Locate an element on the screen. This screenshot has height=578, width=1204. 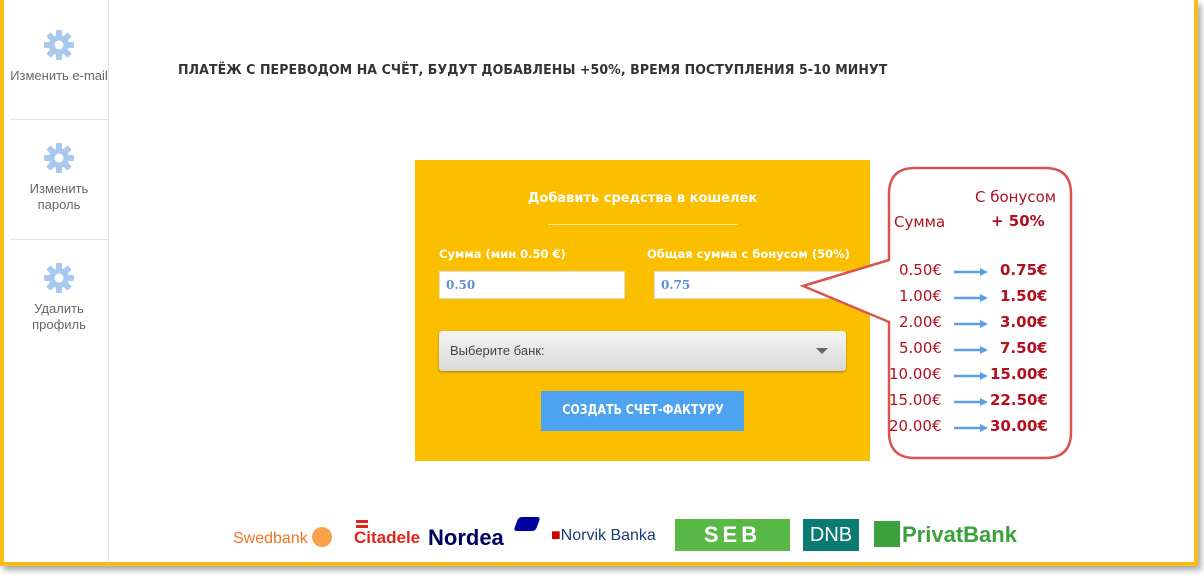
bank-select-value: Выберите банк: is located at coordinates (497, 350).